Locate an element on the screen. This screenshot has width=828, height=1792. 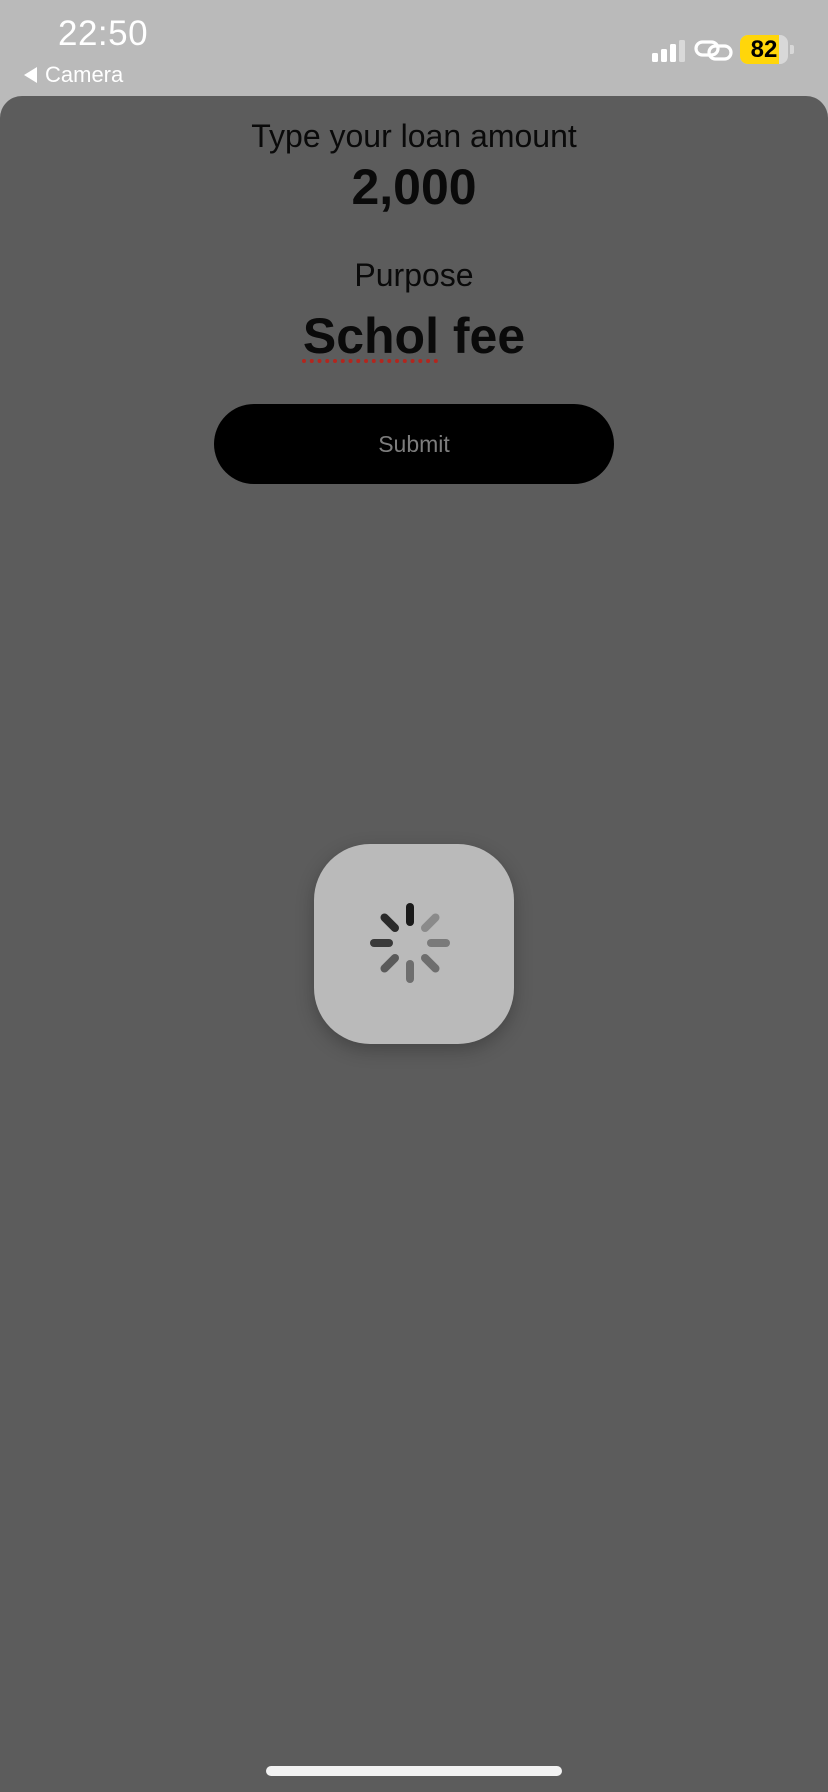
purpose-value: Schol fee is located at coordinates (414, 336).